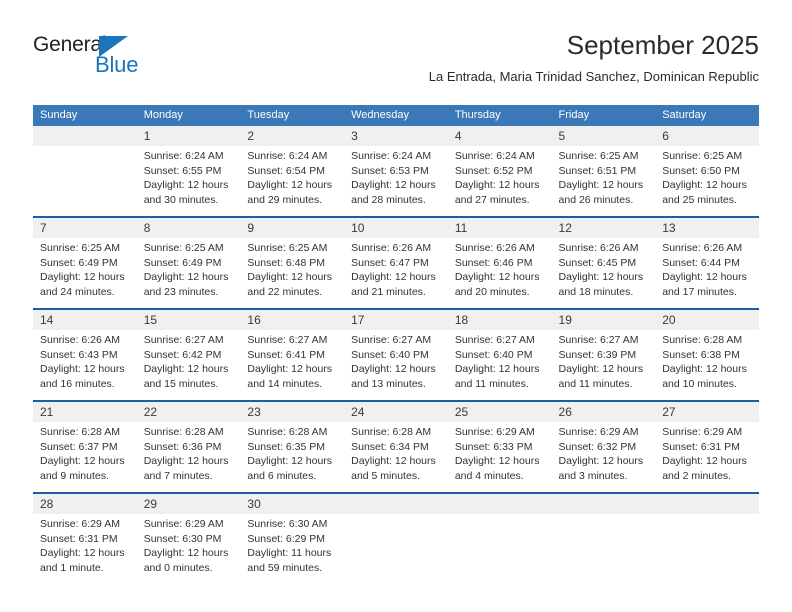 The width and height of the screenshot is (792, 612). What do you see at coordinates (595, 383) in the screenshot?
I see `day-daylight-2-line: and 11 minutes.` at bounding box center [595, 383].